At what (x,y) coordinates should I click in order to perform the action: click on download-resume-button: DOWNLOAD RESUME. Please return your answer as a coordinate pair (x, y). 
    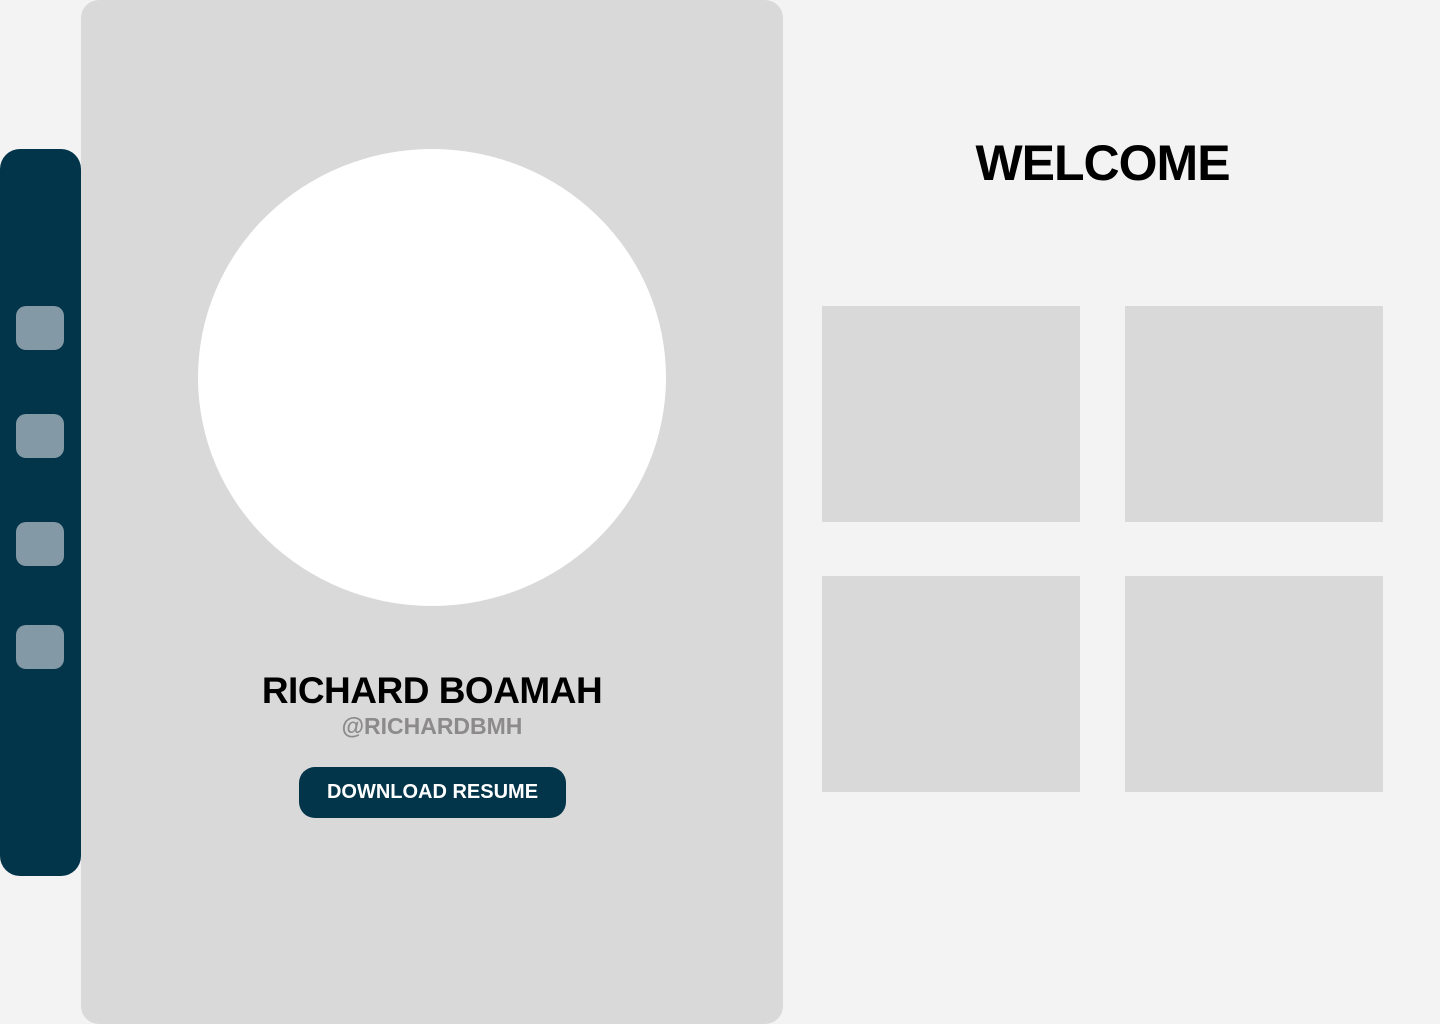
    Looking at the image, I should click on (432, 792).